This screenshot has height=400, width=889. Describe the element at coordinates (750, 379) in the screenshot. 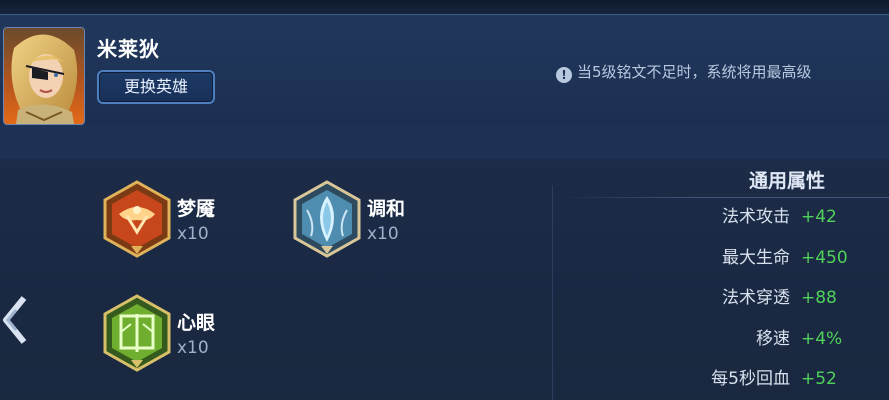

I see `attribute-label: 每5秒回血` at that location.